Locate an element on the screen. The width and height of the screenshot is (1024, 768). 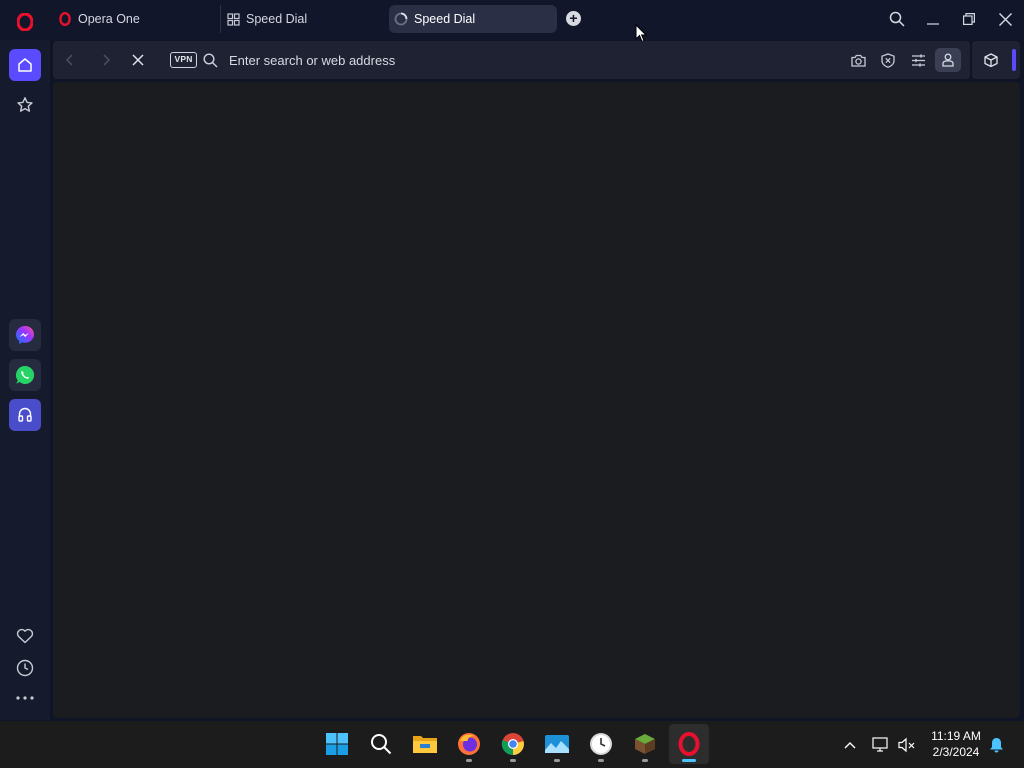
network-icon is located at coordinates (880, 744).